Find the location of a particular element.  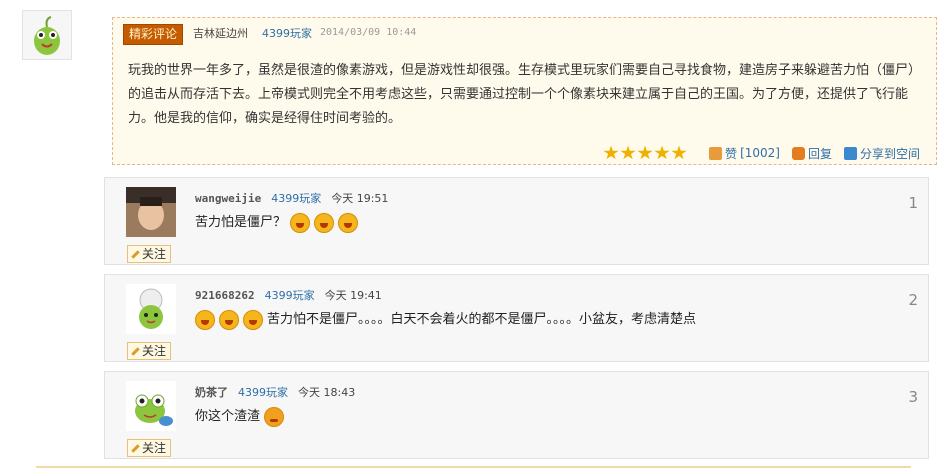

reply-icon is located at coordinates (798, 153).